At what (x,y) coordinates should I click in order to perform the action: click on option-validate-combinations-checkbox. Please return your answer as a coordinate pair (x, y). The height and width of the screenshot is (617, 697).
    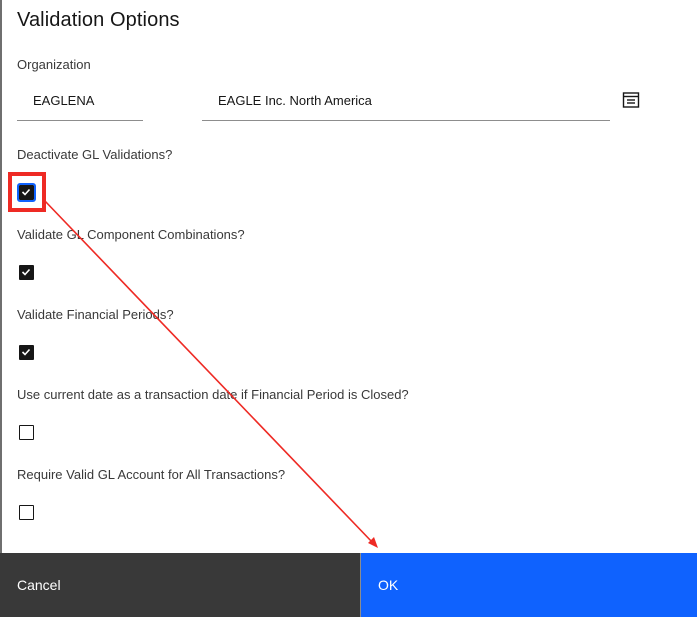
    Looking at the image, I should click on (26, 272).